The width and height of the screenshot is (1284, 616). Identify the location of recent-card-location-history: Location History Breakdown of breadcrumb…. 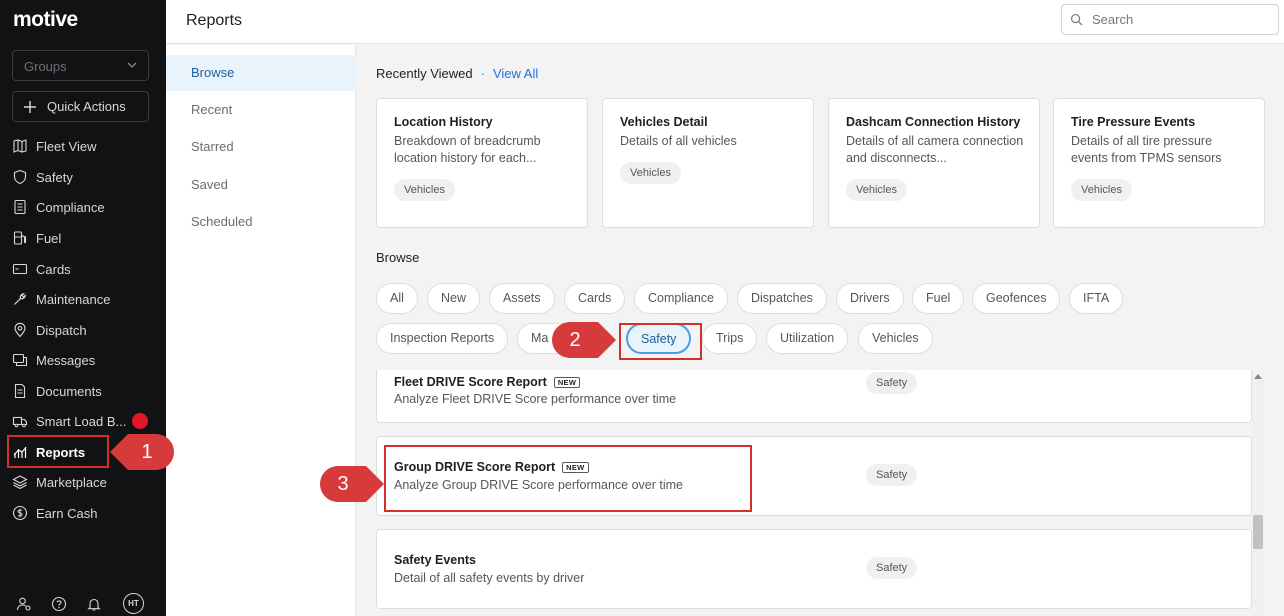
(482, 163).